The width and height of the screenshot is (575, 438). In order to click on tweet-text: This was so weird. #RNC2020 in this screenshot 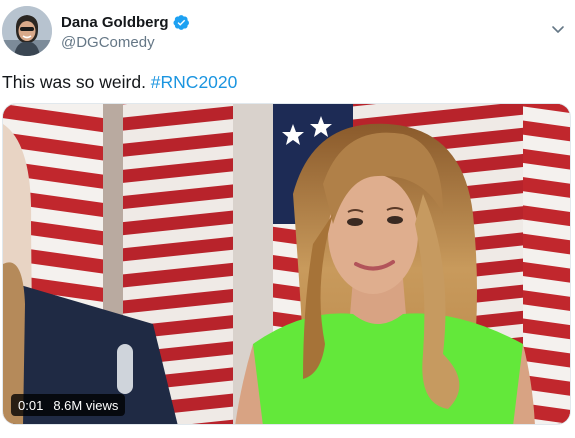, I will do `click(119, 82)`.